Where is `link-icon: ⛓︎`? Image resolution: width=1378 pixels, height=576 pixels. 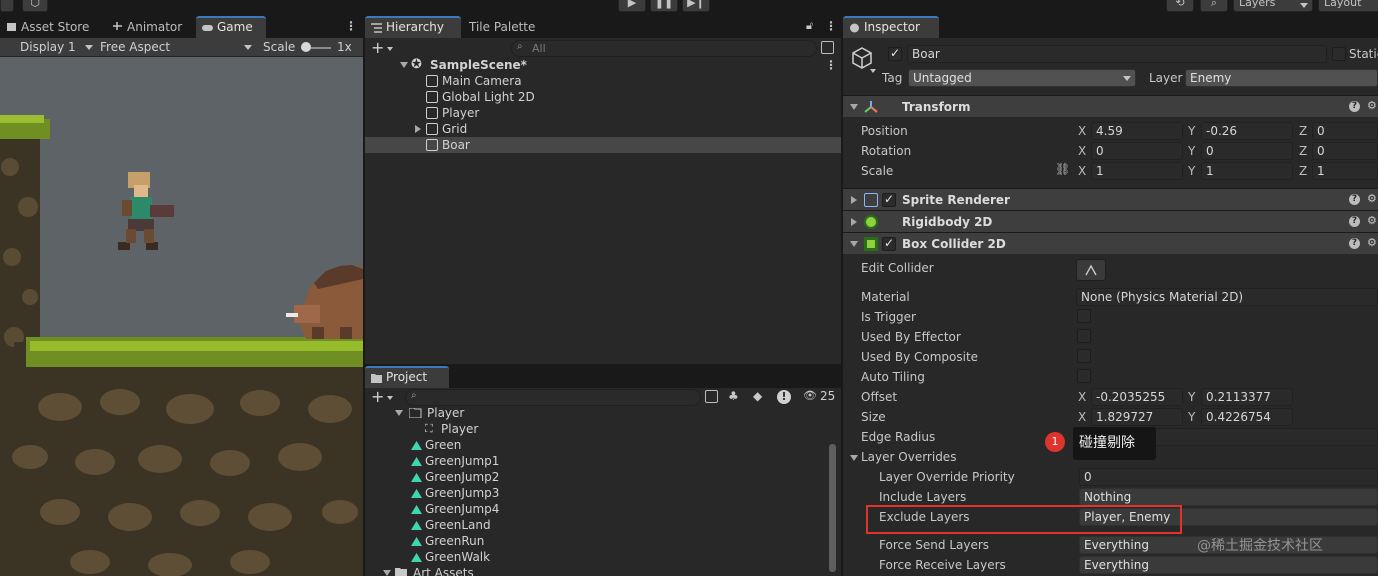
link-icon: ⛓︎ is located at coordinates (1062, 169).